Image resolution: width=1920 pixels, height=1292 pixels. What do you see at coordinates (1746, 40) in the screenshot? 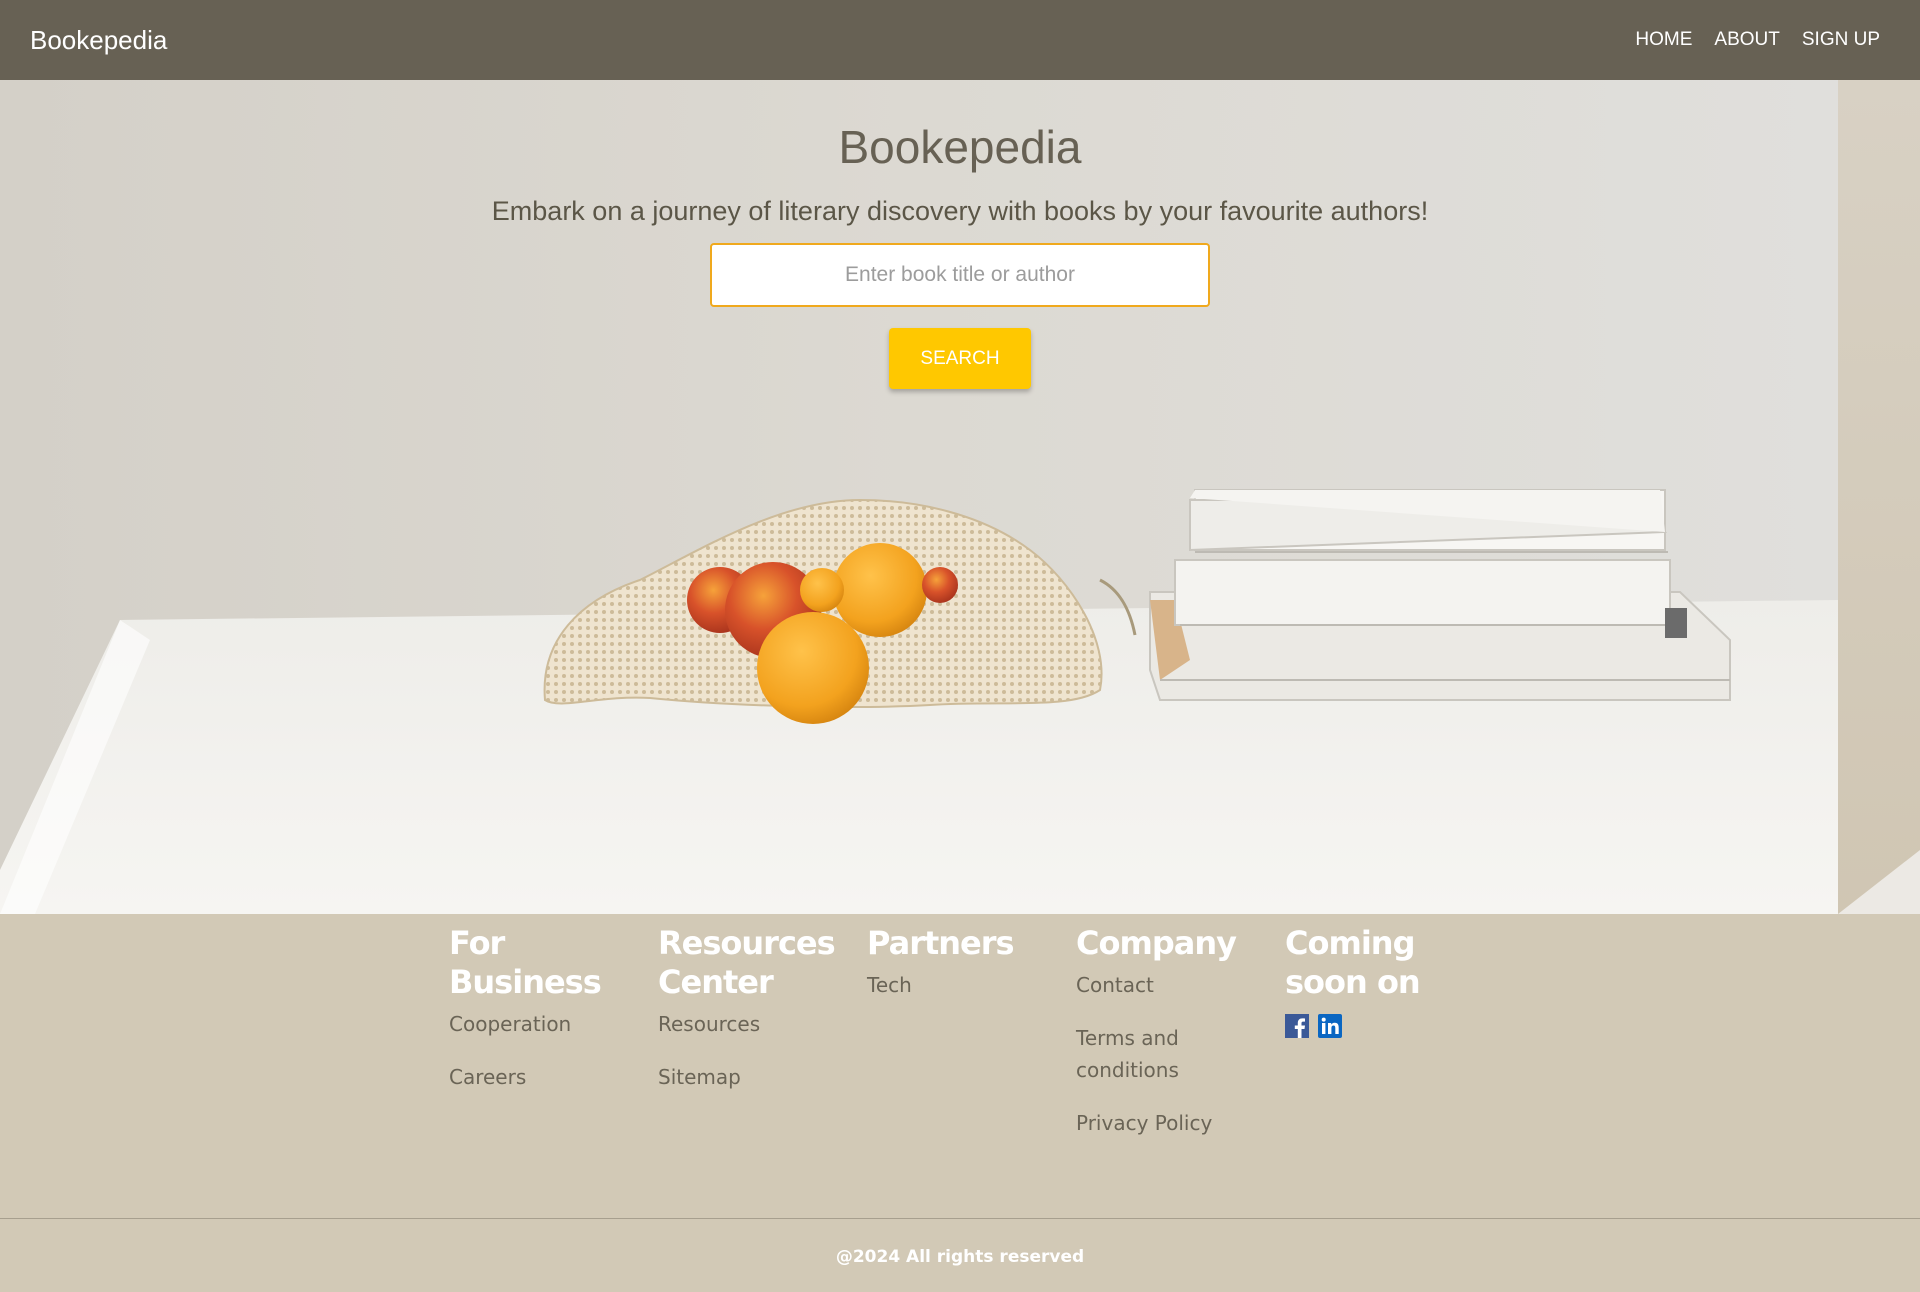
I see `nav-about-link: ABOUT` at bounding box center [1746, 40].